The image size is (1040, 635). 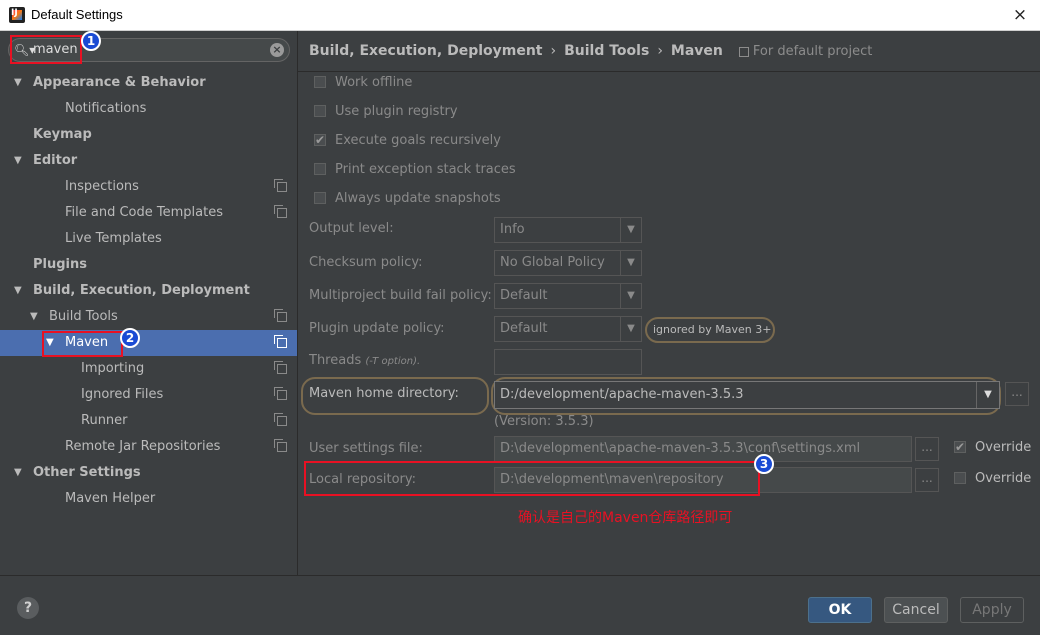 I want to click on tree-item-file-and-code-templates: File and Code Templates, so click(x=148, y=213).